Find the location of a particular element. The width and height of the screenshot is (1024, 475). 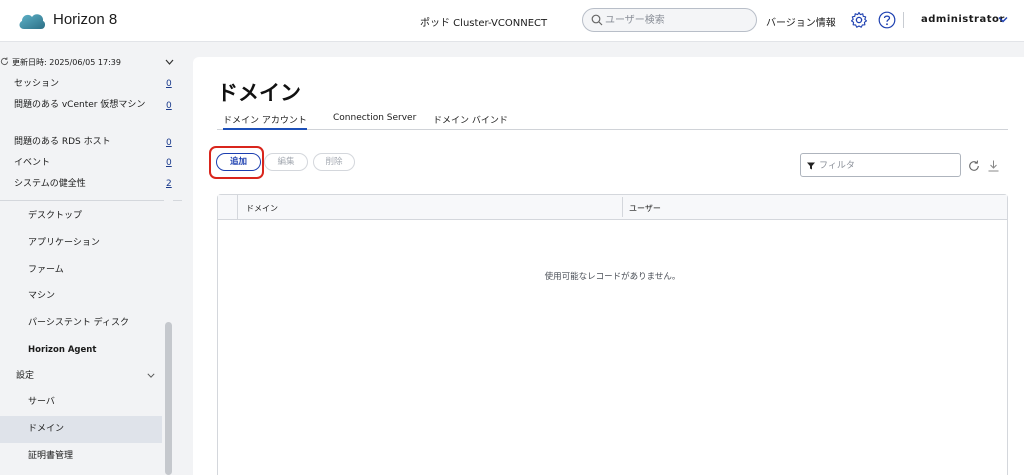

tab-bar: ドメイン アカウント Connection Server ドメイン バインド is located at coordinates (612, 120).